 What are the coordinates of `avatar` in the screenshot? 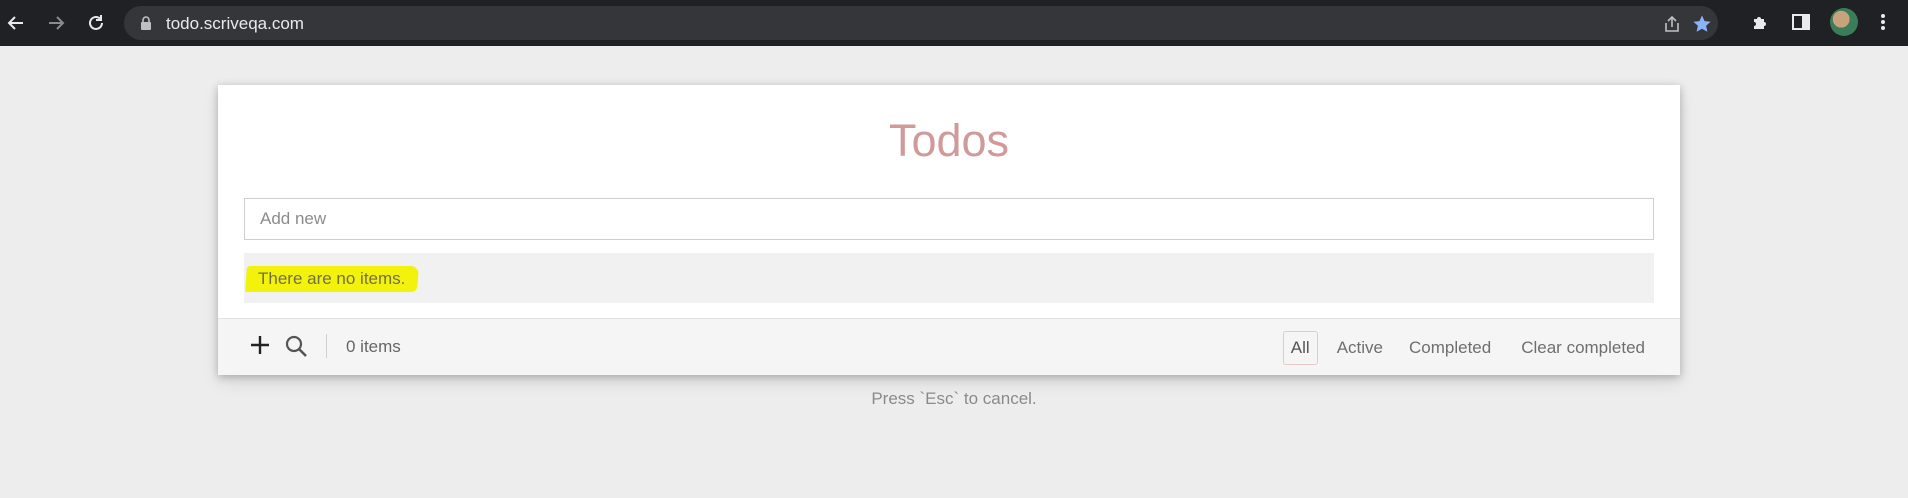 It's located at (1844, 22).